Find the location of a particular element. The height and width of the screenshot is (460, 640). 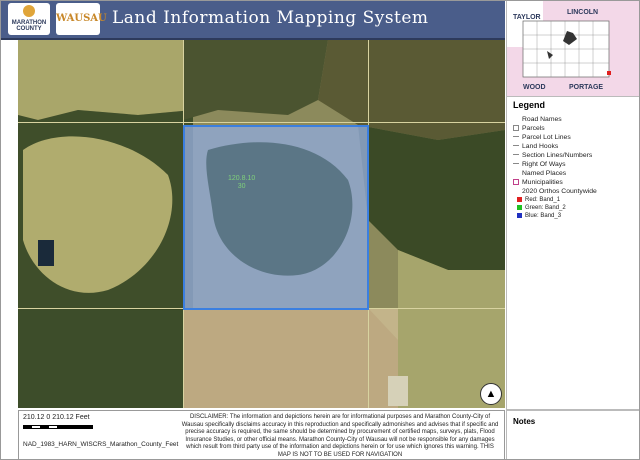

overview-label-wood: WOOD is located at coordinates (534, 87).